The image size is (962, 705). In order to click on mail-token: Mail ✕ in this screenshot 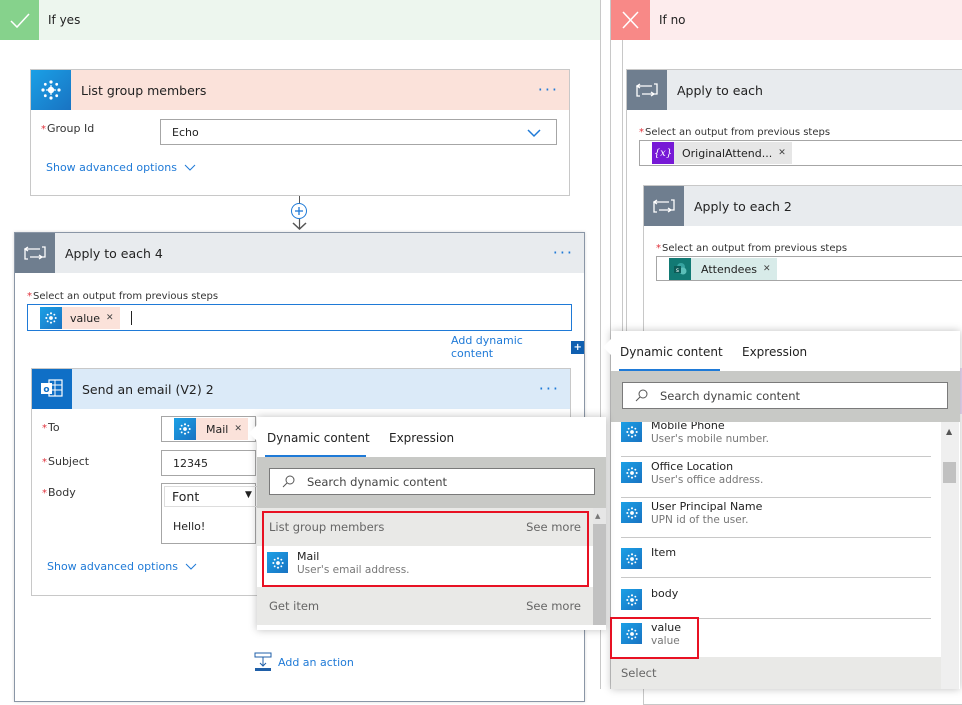, I will do `click(211, 429)`.